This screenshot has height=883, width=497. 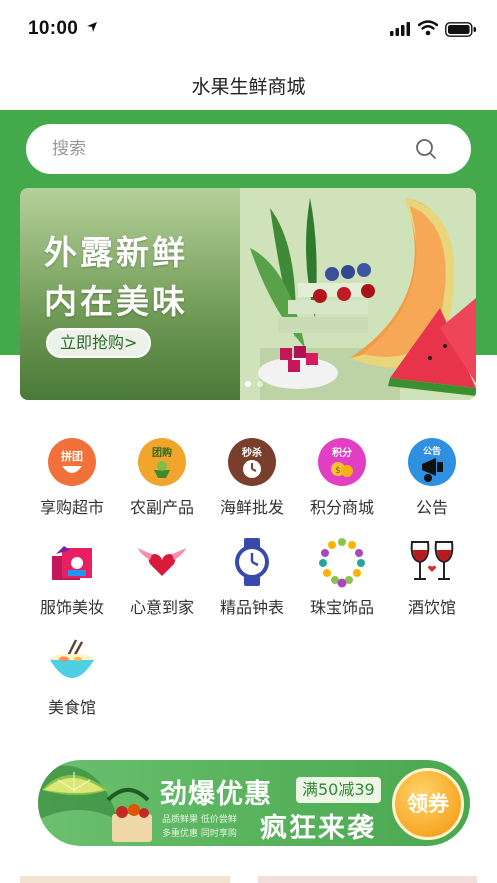 I want to click on category-item: 积分 $ 积分商城, so click(x=342, y=477).